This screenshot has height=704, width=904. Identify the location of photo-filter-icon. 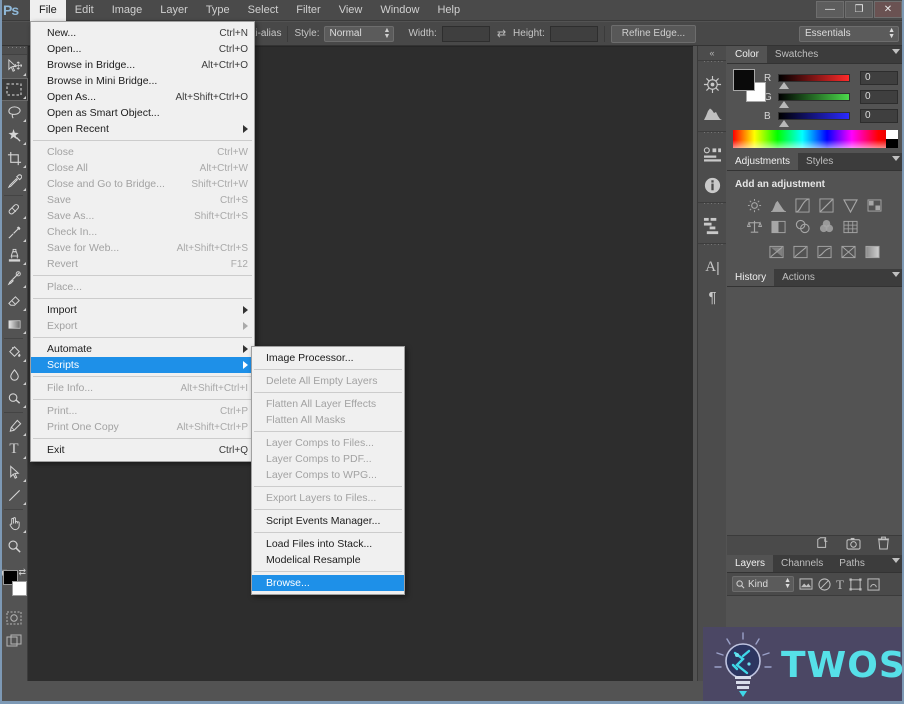
(802, 226).